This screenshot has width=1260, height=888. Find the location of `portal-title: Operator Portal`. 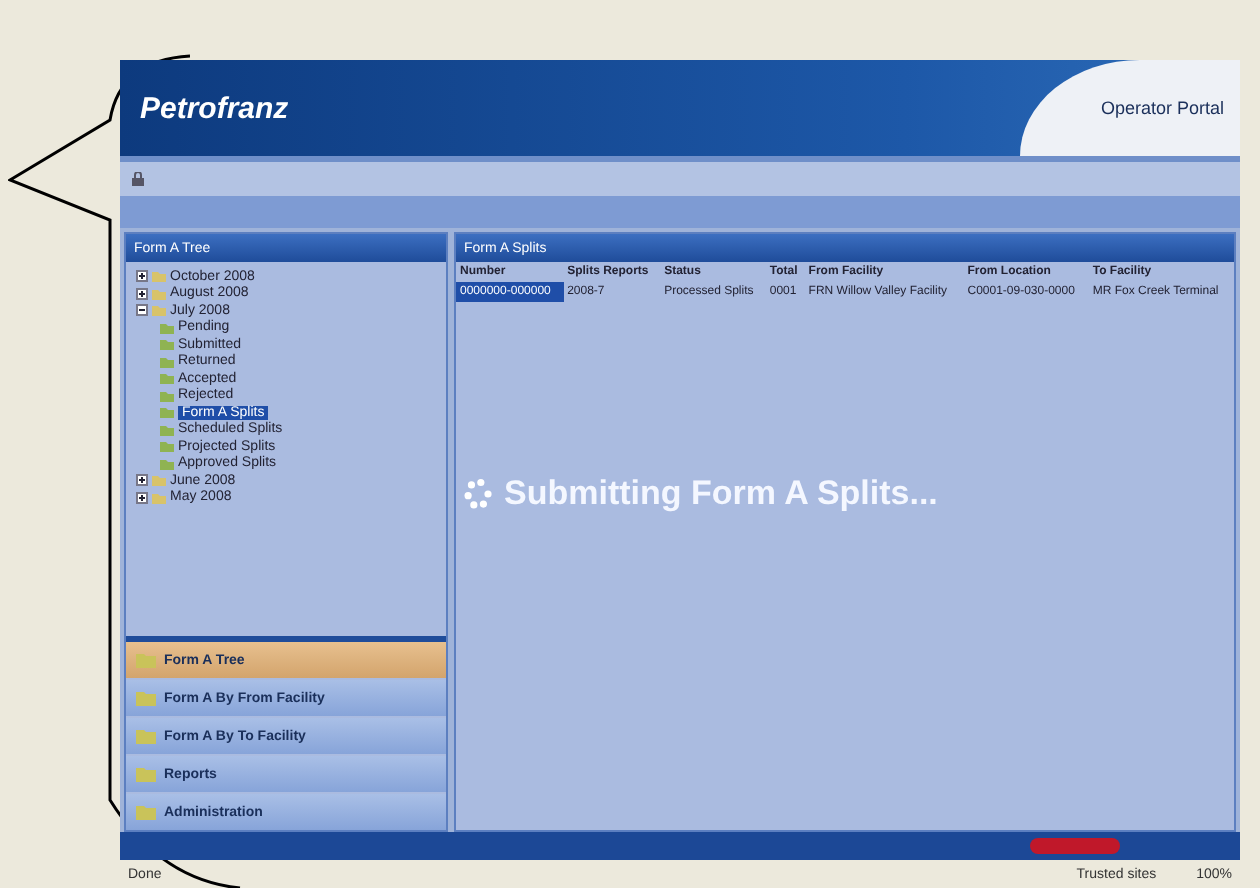

portal-title: Operator Portal is located at coordinates (1162, 108).